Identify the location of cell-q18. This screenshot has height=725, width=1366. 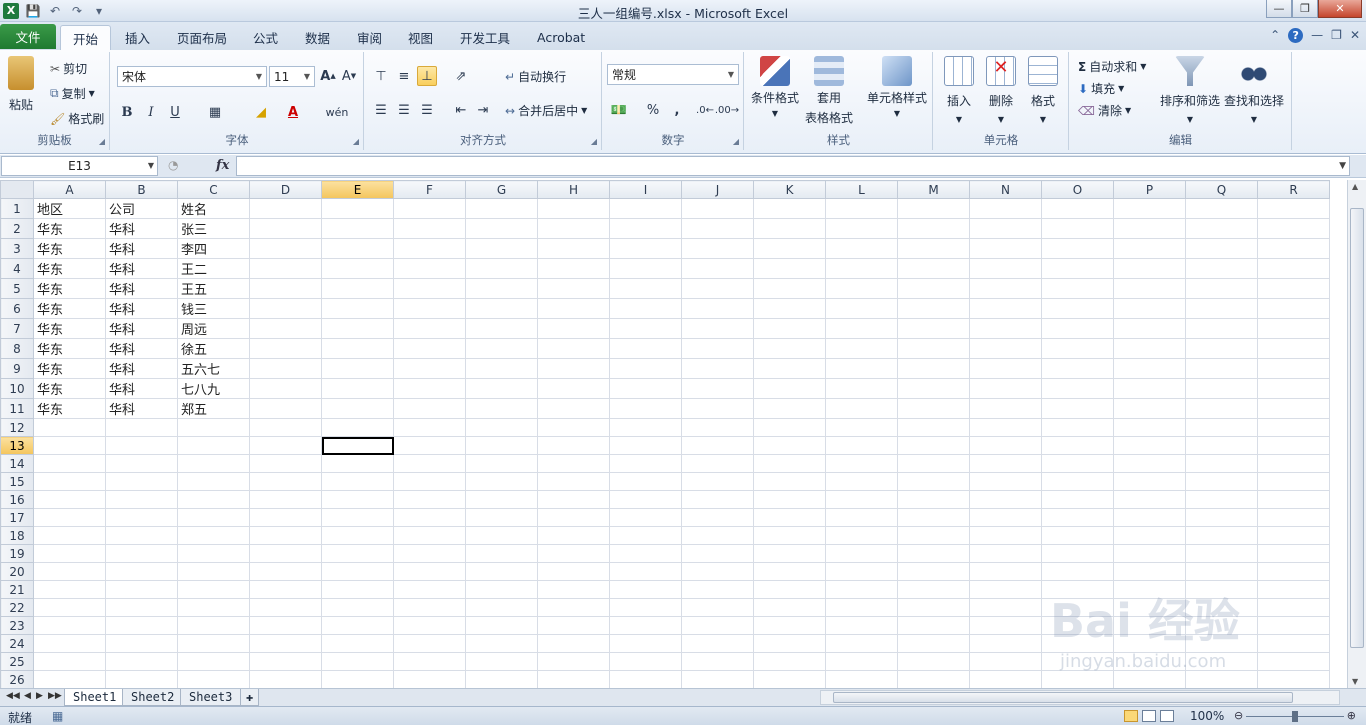
(1221, 535).